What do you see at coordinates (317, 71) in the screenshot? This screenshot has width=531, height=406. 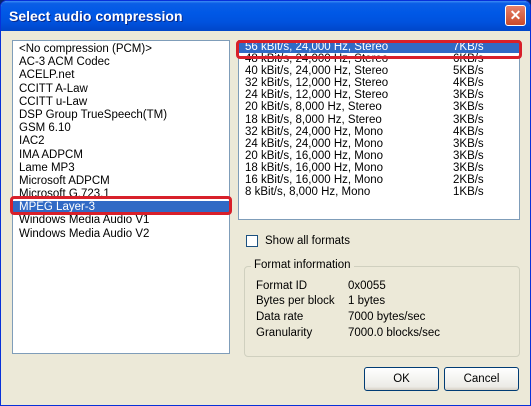 I see `format-description: 40 kBit/s, 24,000 Hz, Stereo` at bounding box center [317, 71].